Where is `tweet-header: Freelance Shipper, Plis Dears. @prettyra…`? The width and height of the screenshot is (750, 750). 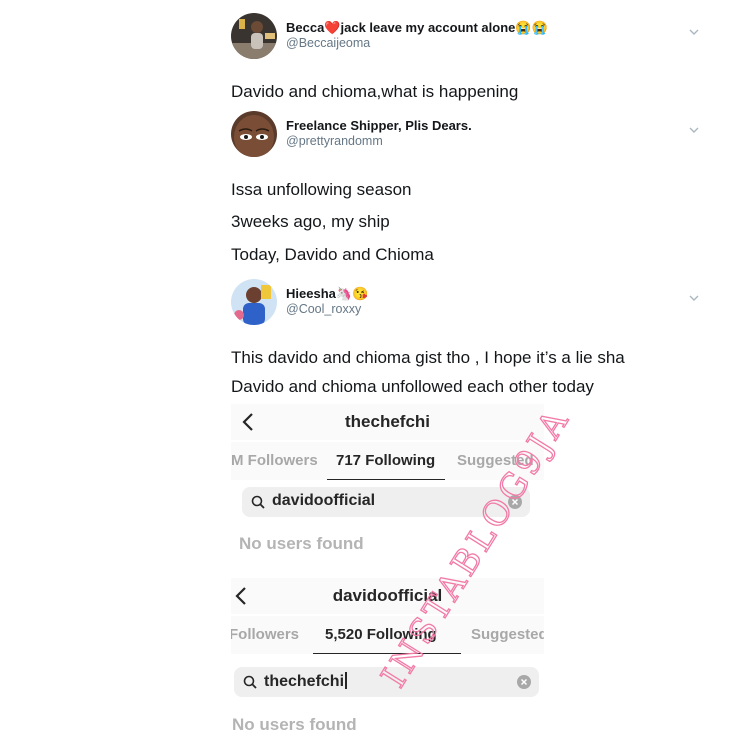
tweet-header: Freelance Shipper, Plis Dears. @prettyra… is located at coordinates (466, 136).